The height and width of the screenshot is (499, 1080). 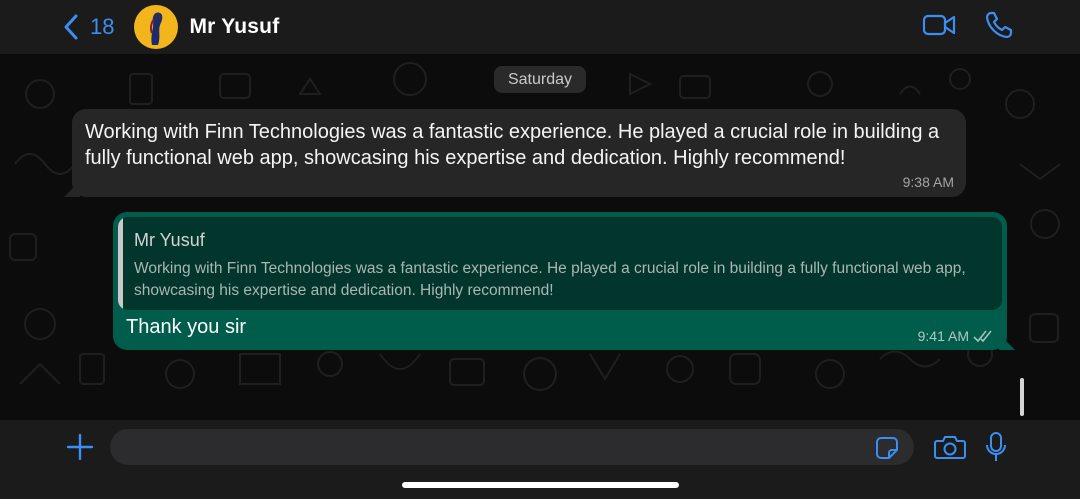 What do you see at coordinates (540, 27) in the screenshot?
I see `chat-header: 18 Mr Yusuf` at bounding box center [540, 27].